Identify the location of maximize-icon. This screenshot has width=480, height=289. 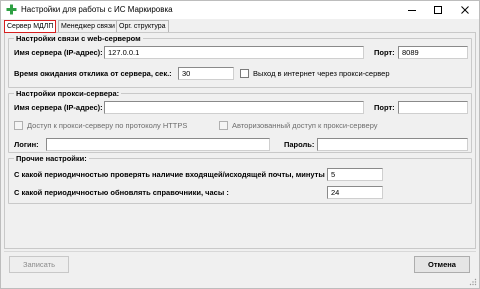
(438, 10).